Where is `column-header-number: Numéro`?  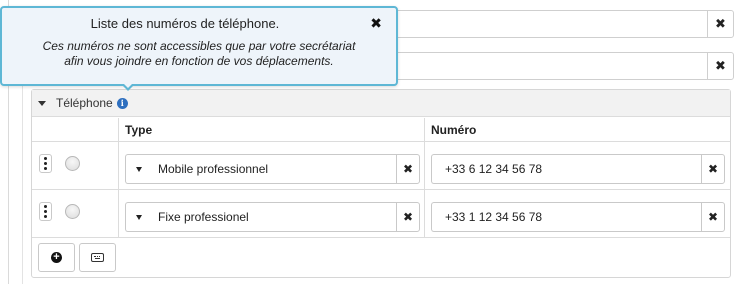
column-header-number: Numéro is located at coordinates (577, 129).